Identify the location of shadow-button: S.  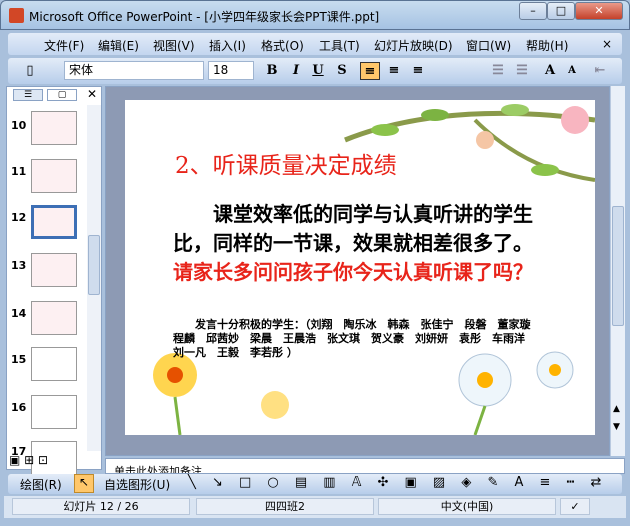
(342, 71).